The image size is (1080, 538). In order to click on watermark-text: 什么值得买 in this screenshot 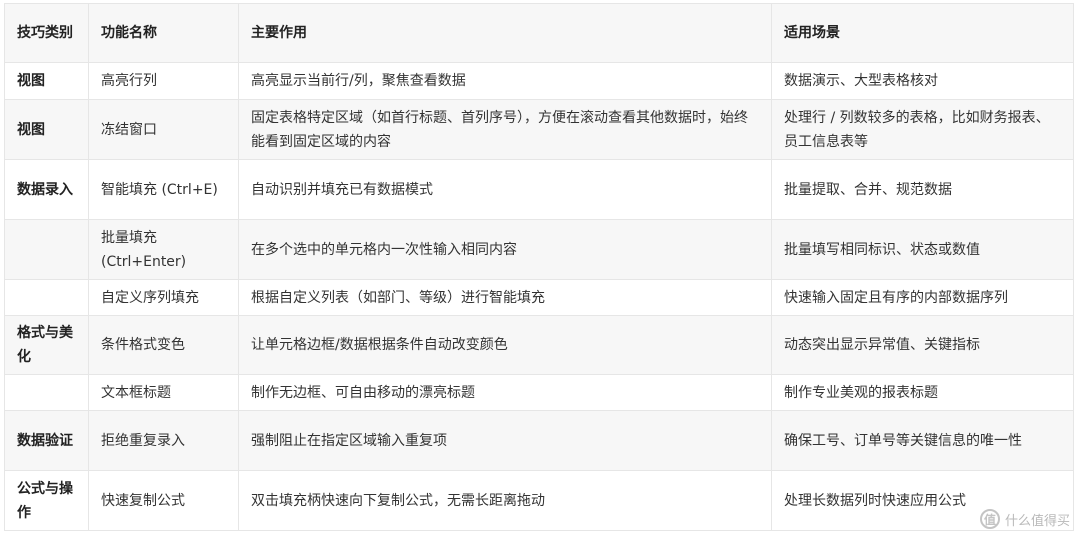, I will do `click(1037, 521)`.